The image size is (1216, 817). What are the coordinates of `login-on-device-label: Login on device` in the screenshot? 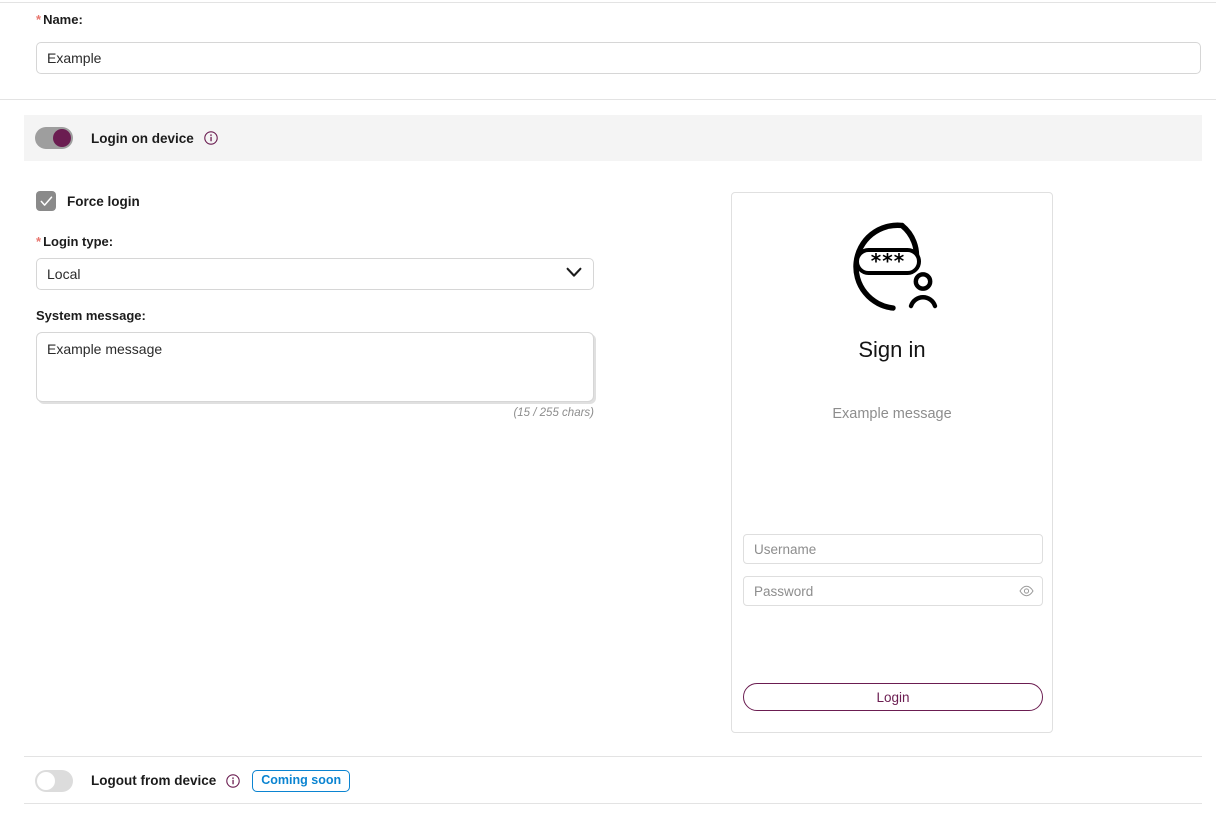 It's located at (142, 138).